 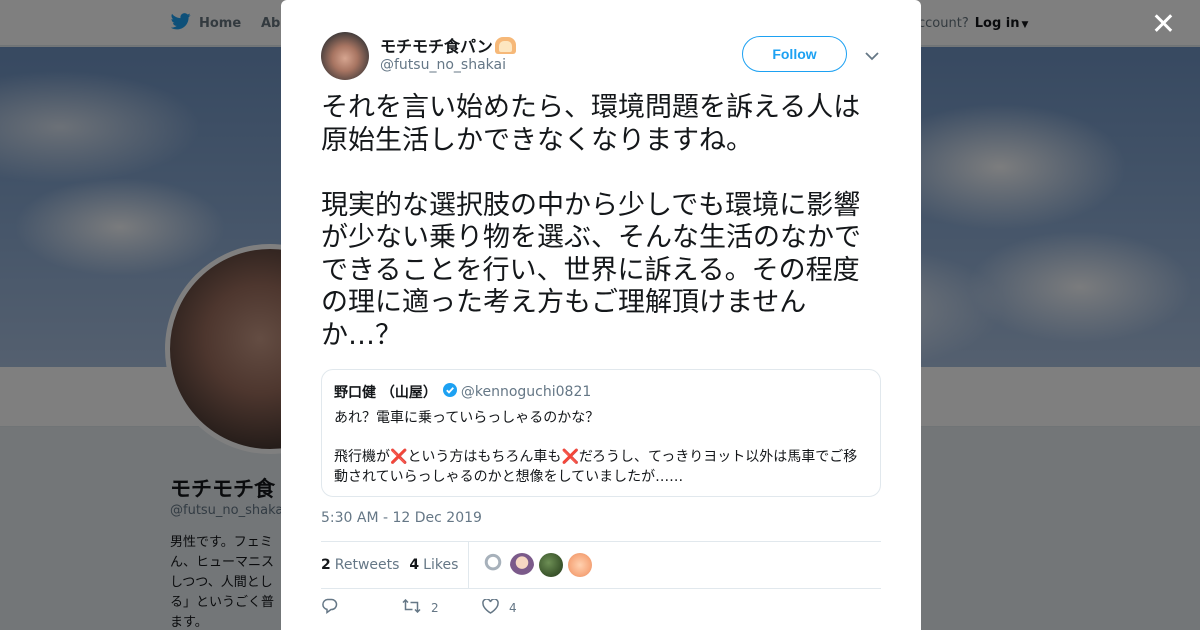 I want to click on quoted-author-handle: @kennoguchi0821, so click(x=526, y=392).